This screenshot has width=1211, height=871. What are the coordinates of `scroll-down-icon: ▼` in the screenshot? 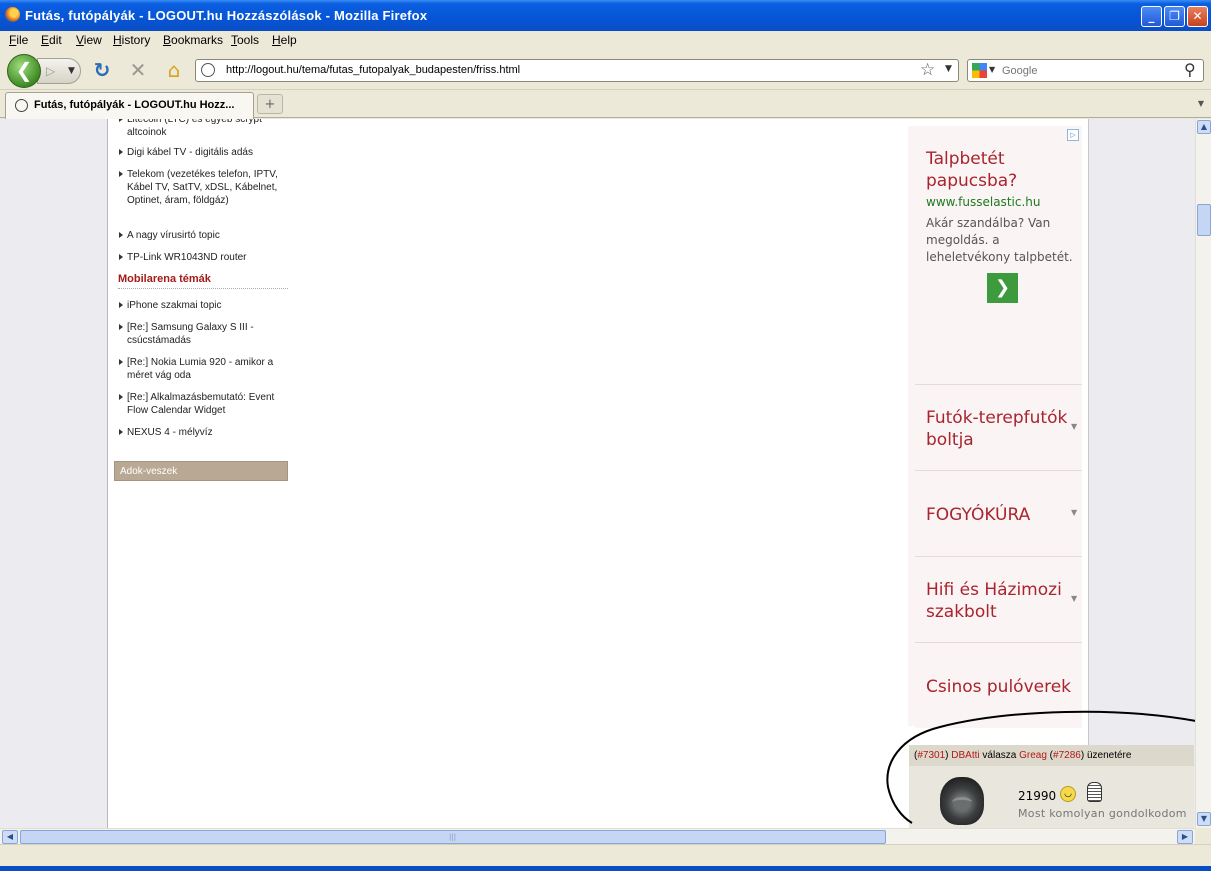 It's located at (1204, 819).